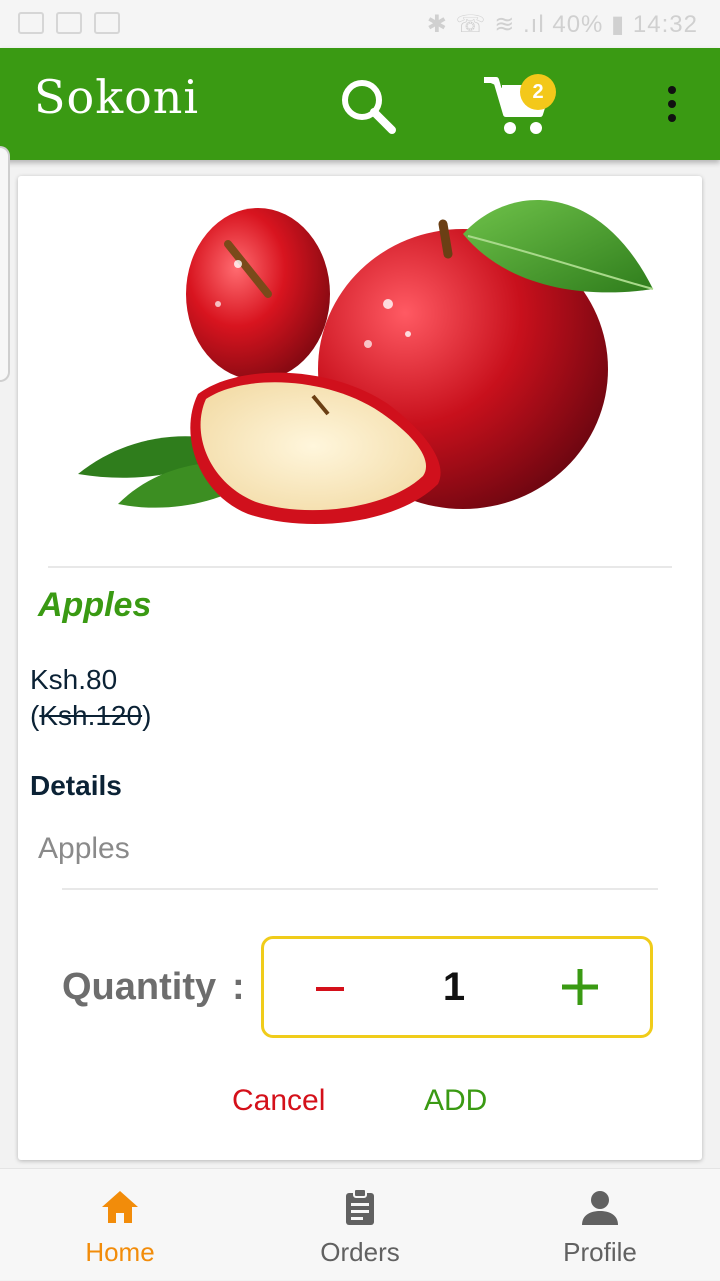 The width and height of the screenshot is (720, 1281). What do you see at coordinates (120, 1252) in the screenshot?
I see `nav-label-home: Home` at bounding box center [120, 1252].